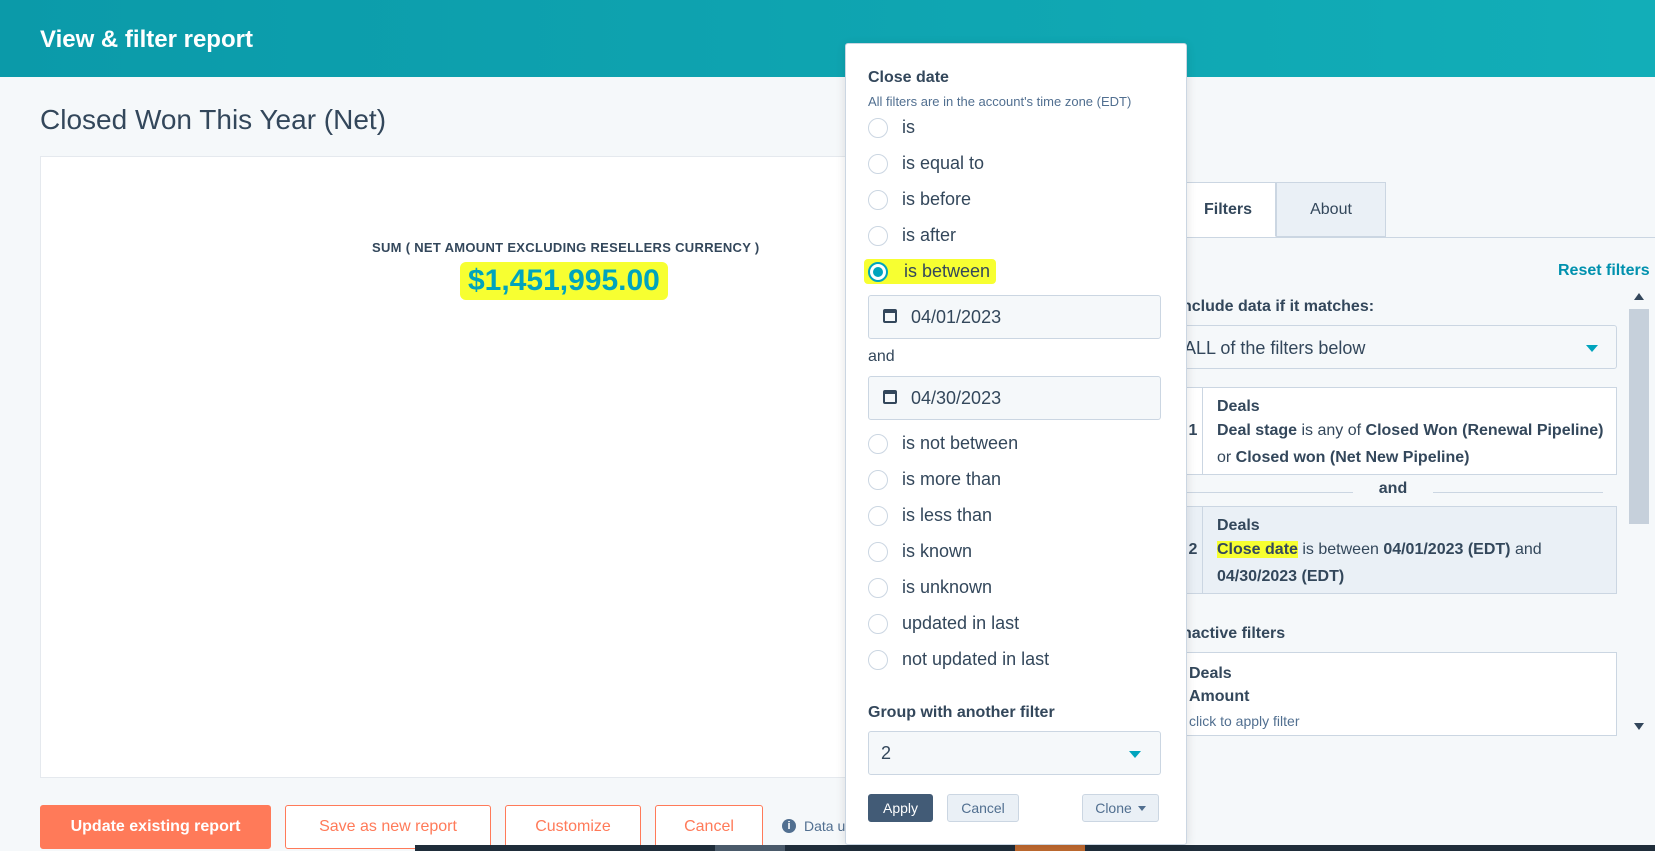  I want to click on option-label: is more than, so click(952, 479).